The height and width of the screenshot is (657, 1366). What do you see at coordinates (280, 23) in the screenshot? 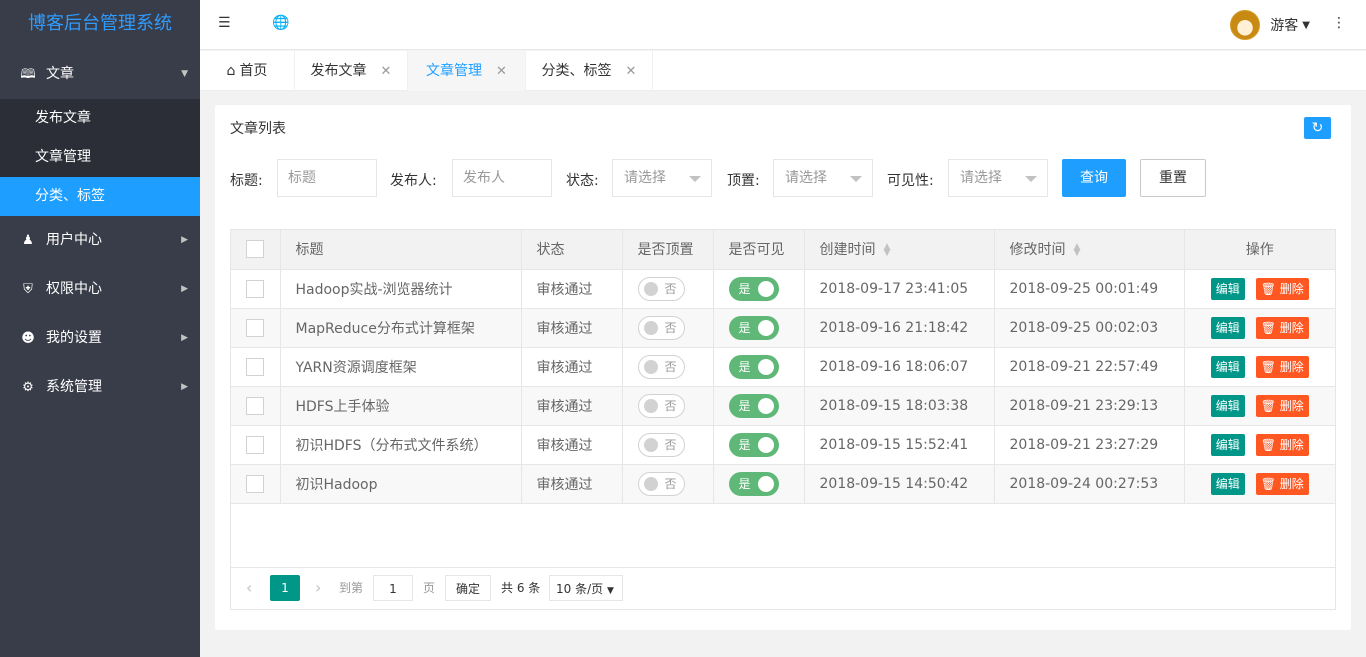
I see `globe-icon: 🌐` at bounding box center [280, 23].